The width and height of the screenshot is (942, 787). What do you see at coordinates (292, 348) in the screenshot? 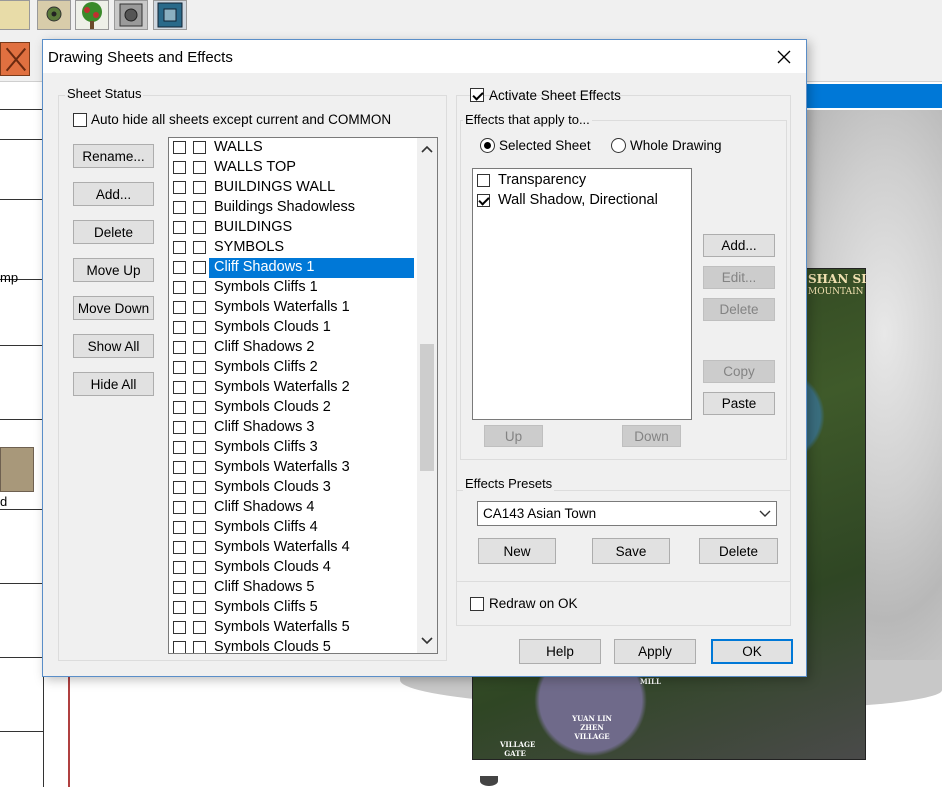
I see `sheet-row: Cliff Shadows 2` at bounding box center [292, 348].